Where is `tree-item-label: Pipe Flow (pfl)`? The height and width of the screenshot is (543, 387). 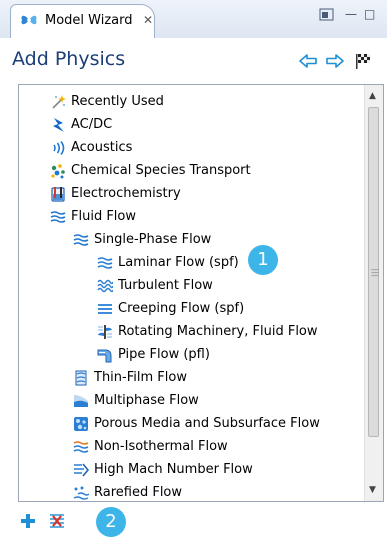
tree-item-label: Pipe Flow (pfl) is located at coordinates (164, 354).